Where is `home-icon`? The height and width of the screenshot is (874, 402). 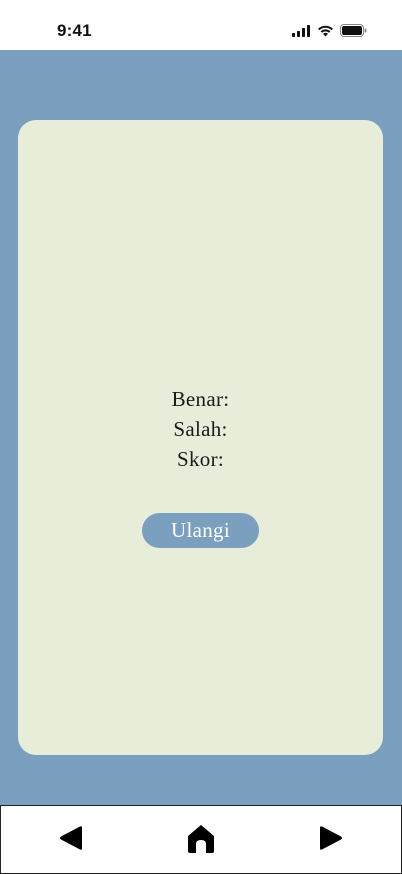 home-icon is located at coordinates (201, 840).